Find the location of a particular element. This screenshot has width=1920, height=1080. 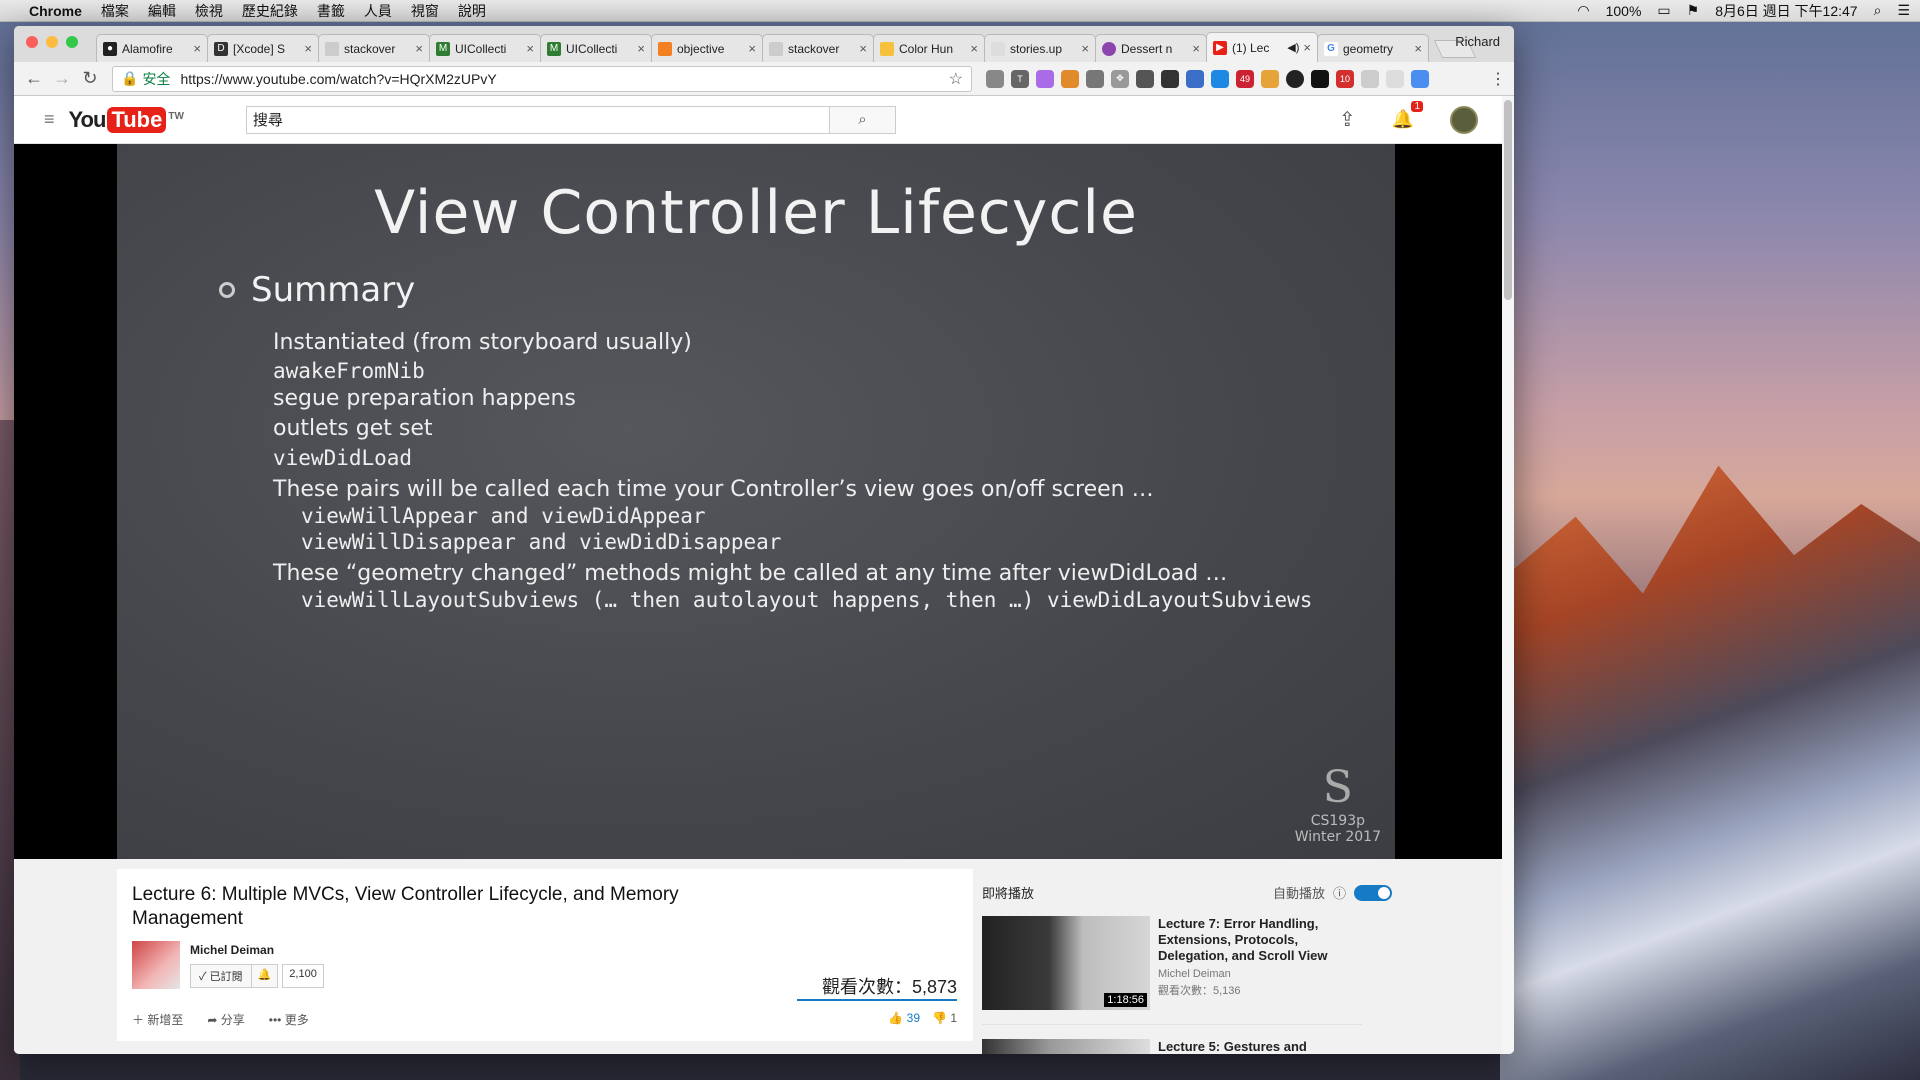

translate-icon is located at coordinates (1420, 78).